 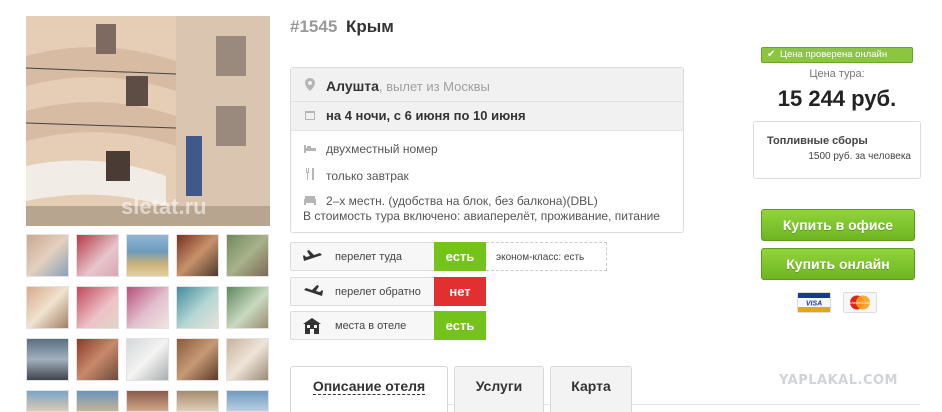 I want to click on bed-icon, so click(x=310, y=149).